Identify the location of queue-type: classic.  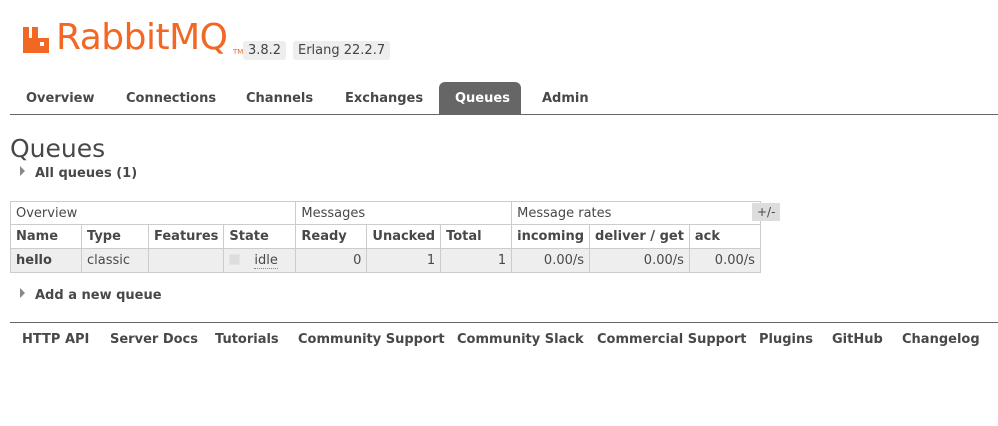
(115, 260).